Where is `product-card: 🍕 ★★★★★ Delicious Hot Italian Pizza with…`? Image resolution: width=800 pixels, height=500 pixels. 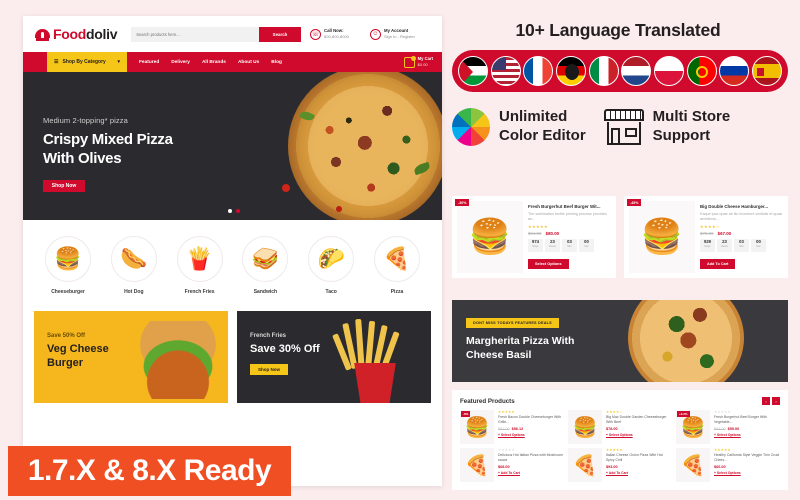 product-card: 🍕 ★★★★★ Delicious Hot Italian Pizza with… is located at coordinates (512, 465).